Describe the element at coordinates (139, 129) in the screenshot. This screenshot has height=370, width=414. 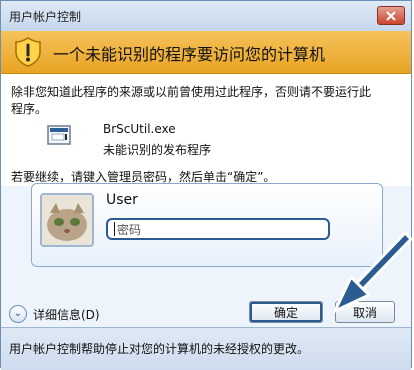
I see `program-name: BrScUtil.exe` at that location.